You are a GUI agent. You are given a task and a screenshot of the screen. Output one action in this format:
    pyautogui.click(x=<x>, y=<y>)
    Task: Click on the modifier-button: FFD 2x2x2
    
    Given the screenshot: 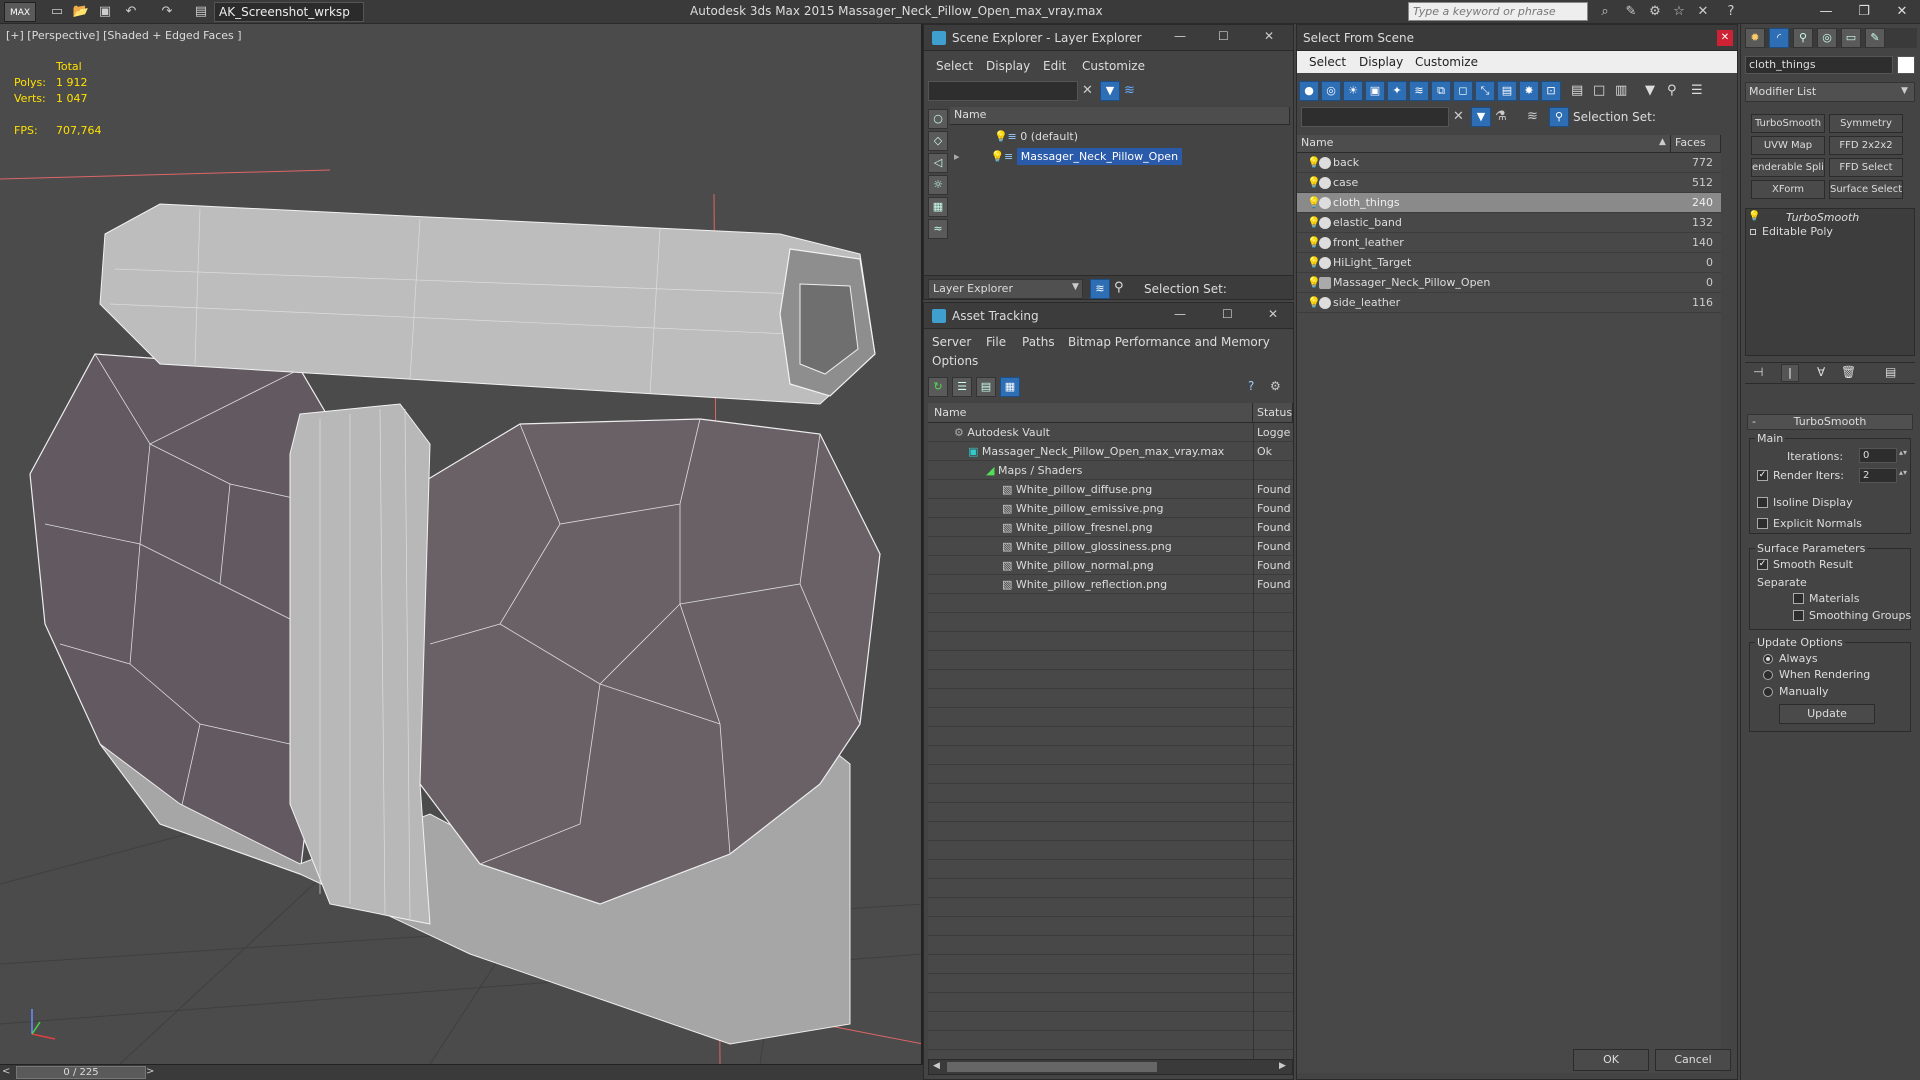 What is the action you would take?
    pyautogui.click(x=1866, y=145)
    